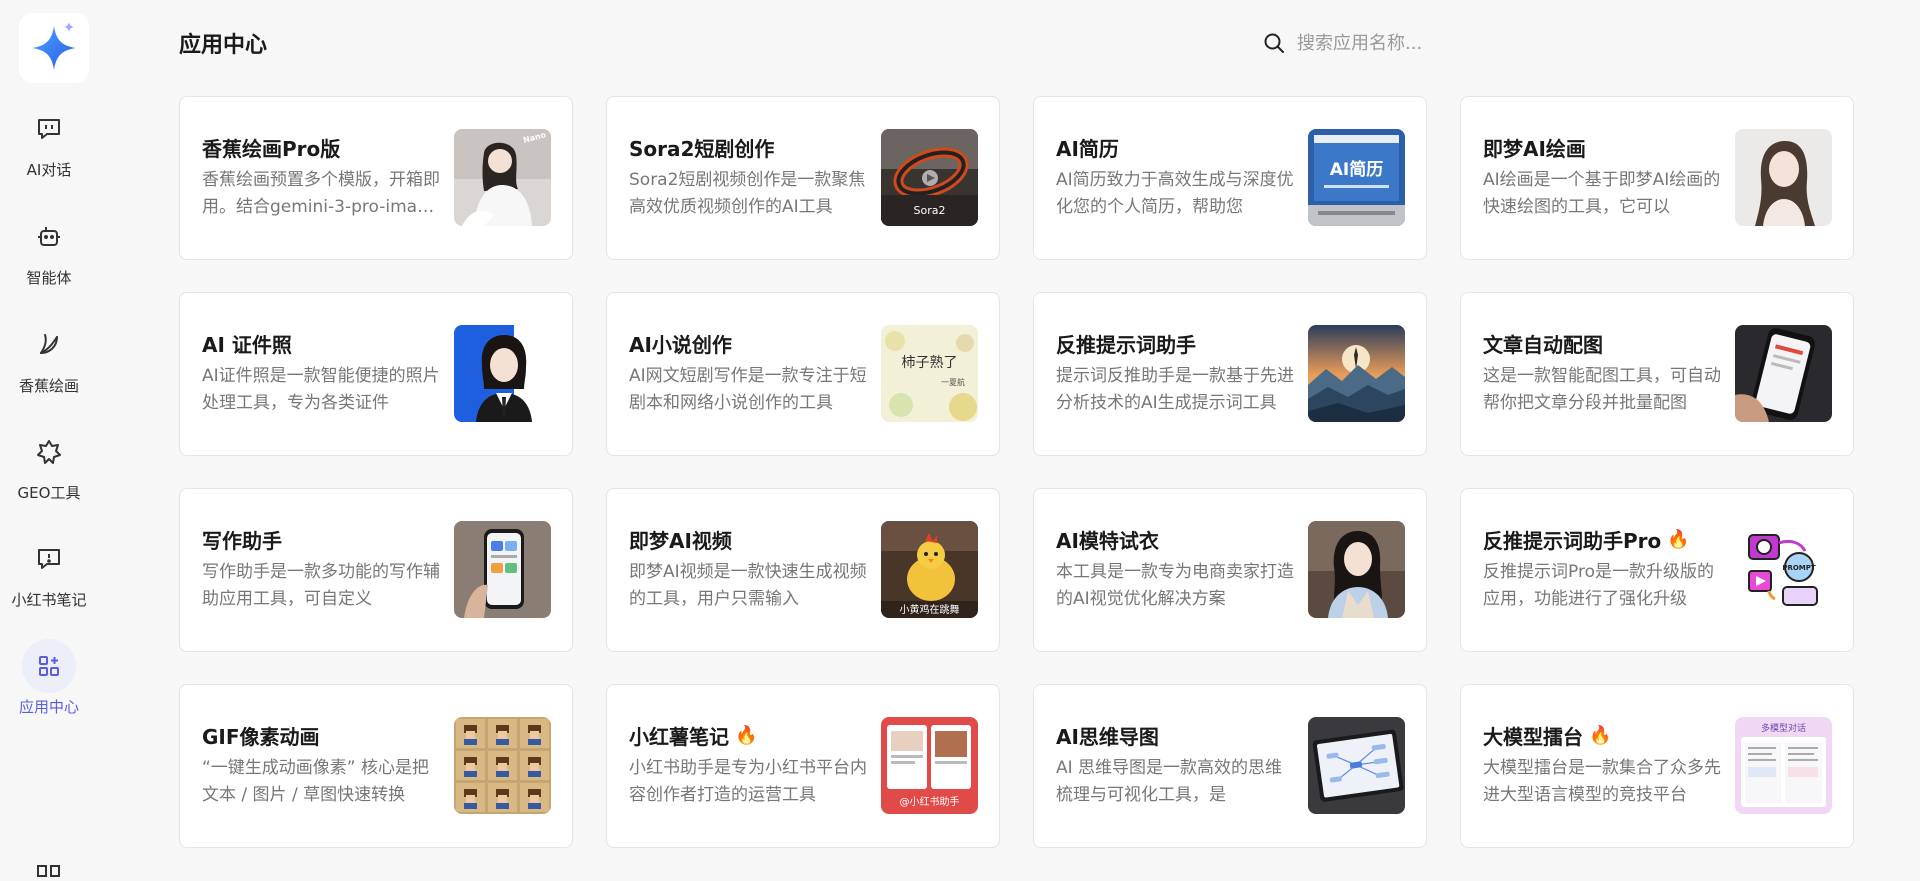 This screenshot has height=881, width=1920. What do you see at coordinates (930, 801) in the screenshot?
I see `thumb-label: @小红书助手` at bounding box center [930, 801].